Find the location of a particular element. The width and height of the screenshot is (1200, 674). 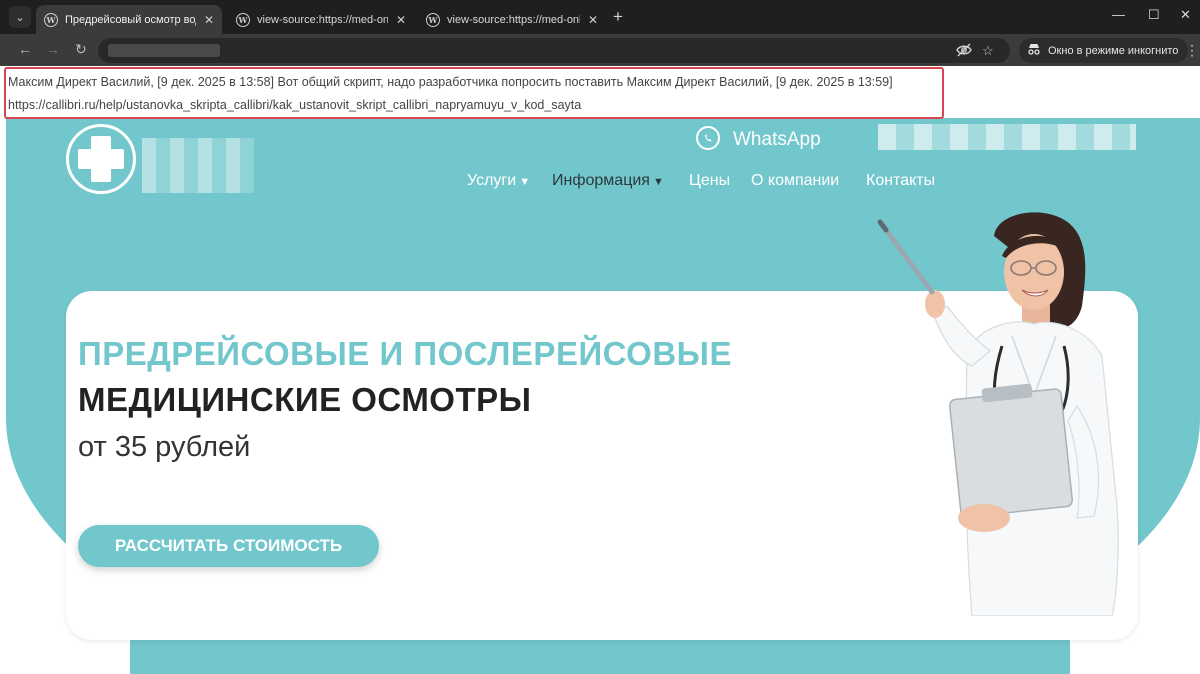

doctor-illustration is located at coordinates (998, 414).